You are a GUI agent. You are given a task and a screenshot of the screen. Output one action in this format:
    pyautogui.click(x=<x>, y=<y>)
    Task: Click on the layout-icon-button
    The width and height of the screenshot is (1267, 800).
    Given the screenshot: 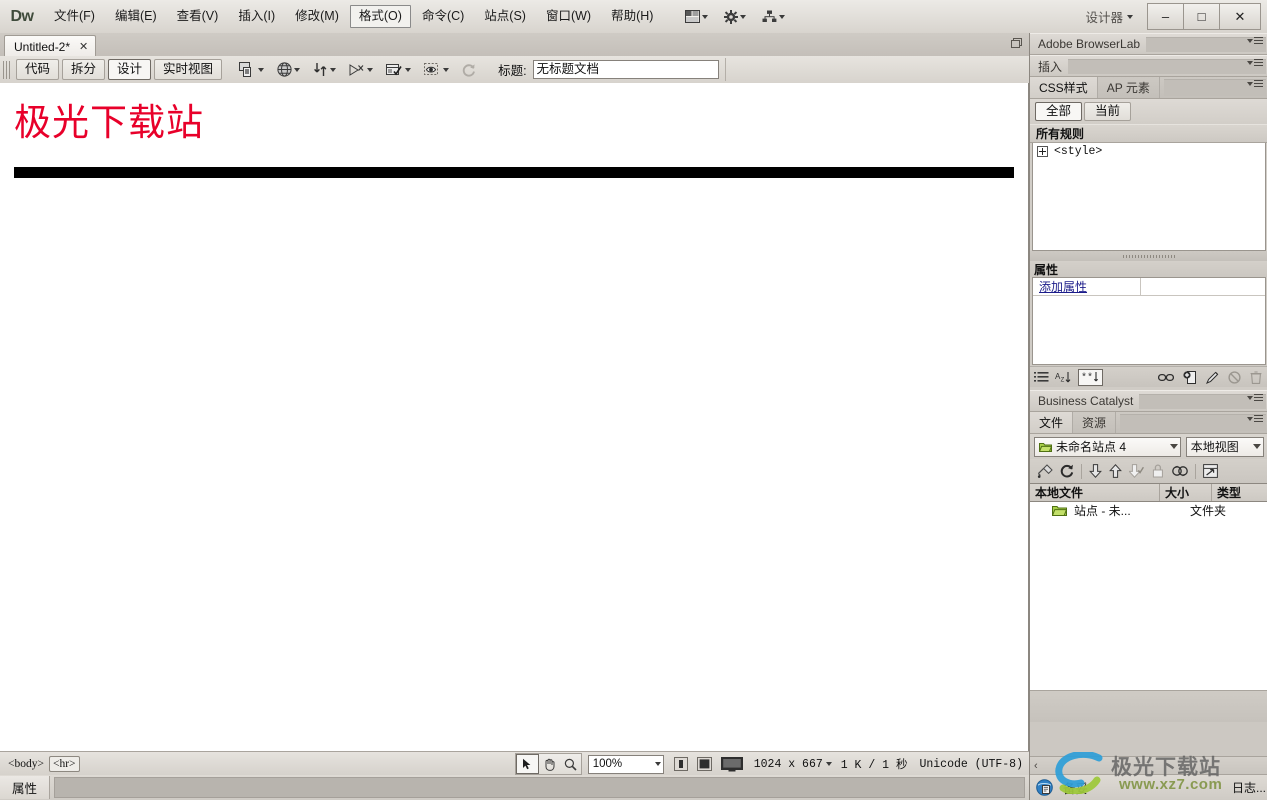 What is the action you would take?
    pyautogui.click(x=697, y=16)
    